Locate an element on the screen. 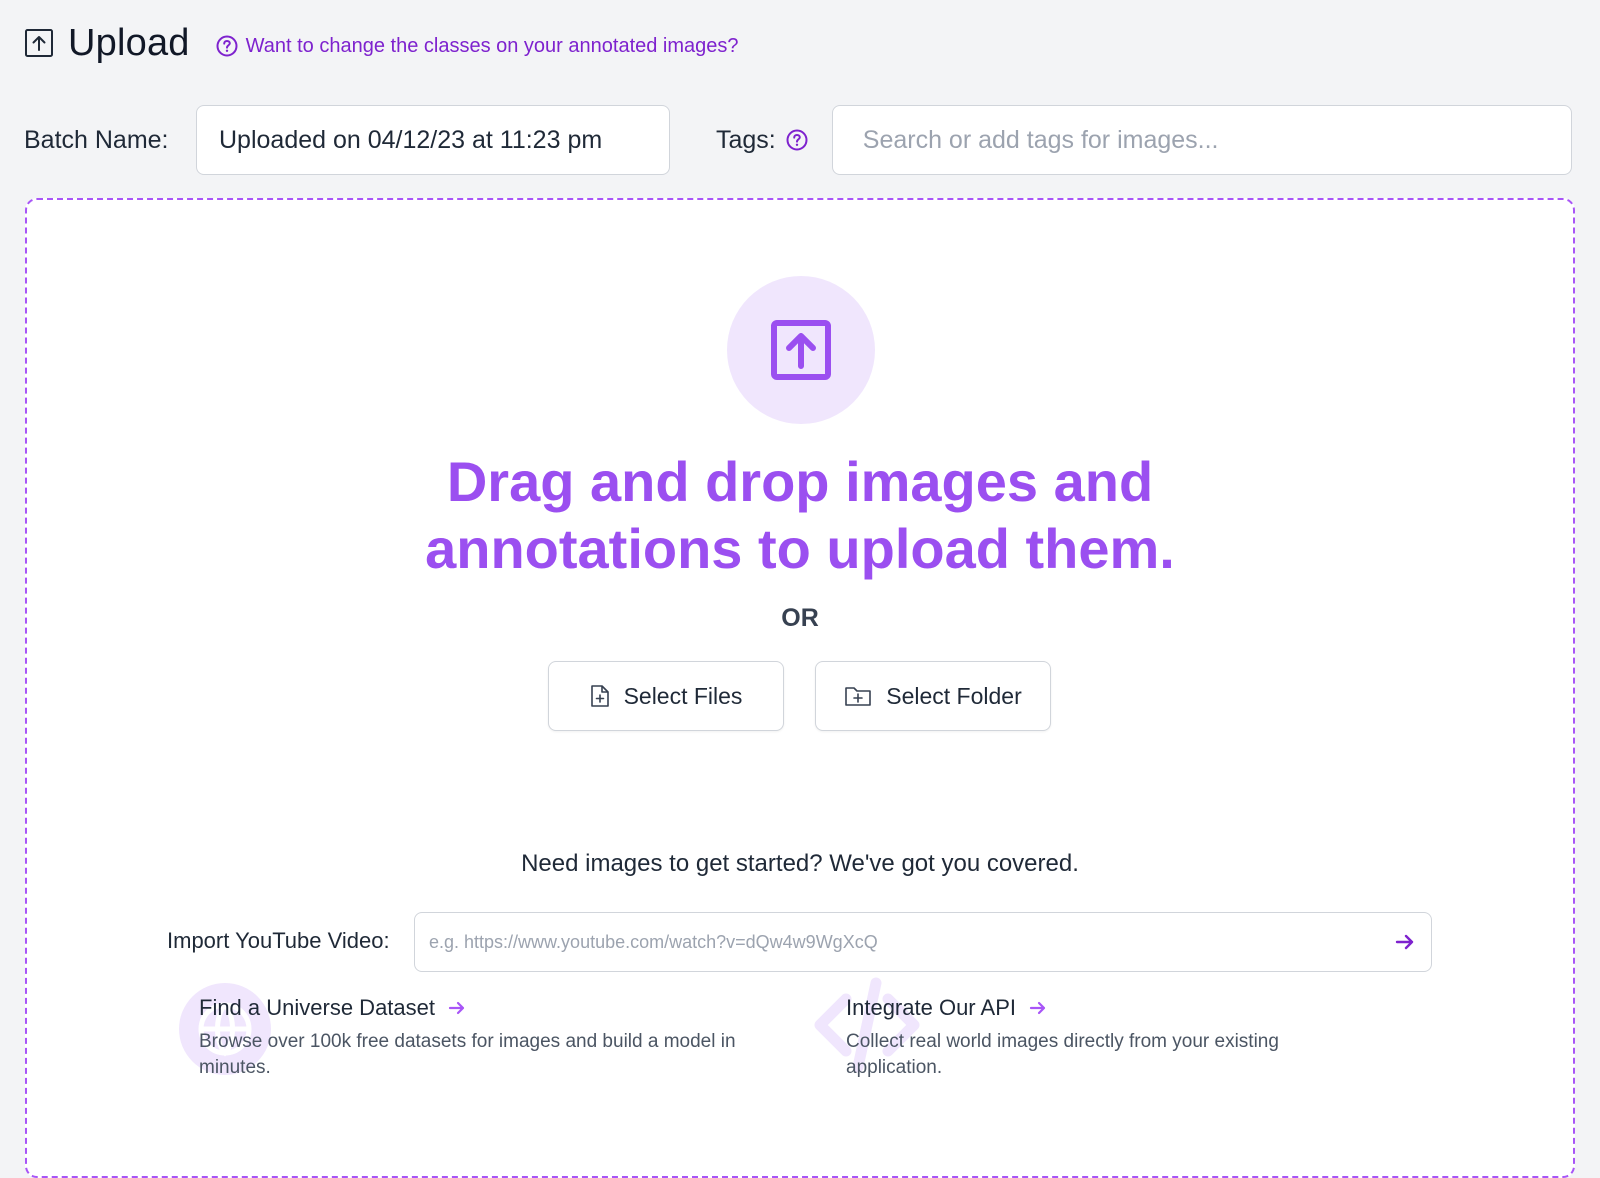  select-files-label: Select Files is located at coordinates (683, 695).